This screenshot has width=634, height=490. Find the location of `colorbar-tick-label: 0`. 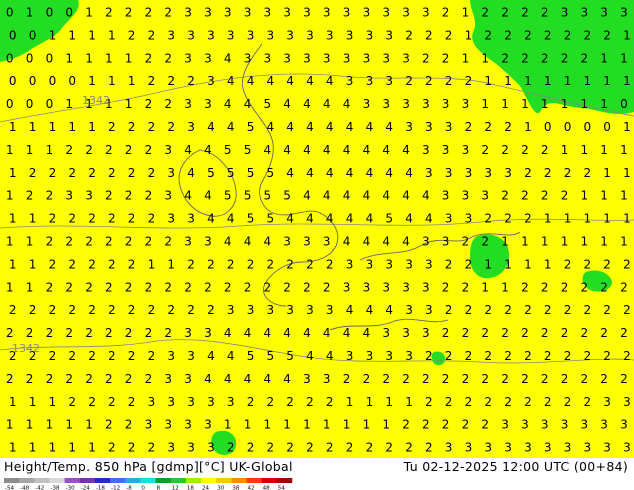

colorbar-tick-label: 0 is located at coordinates (143, 488).